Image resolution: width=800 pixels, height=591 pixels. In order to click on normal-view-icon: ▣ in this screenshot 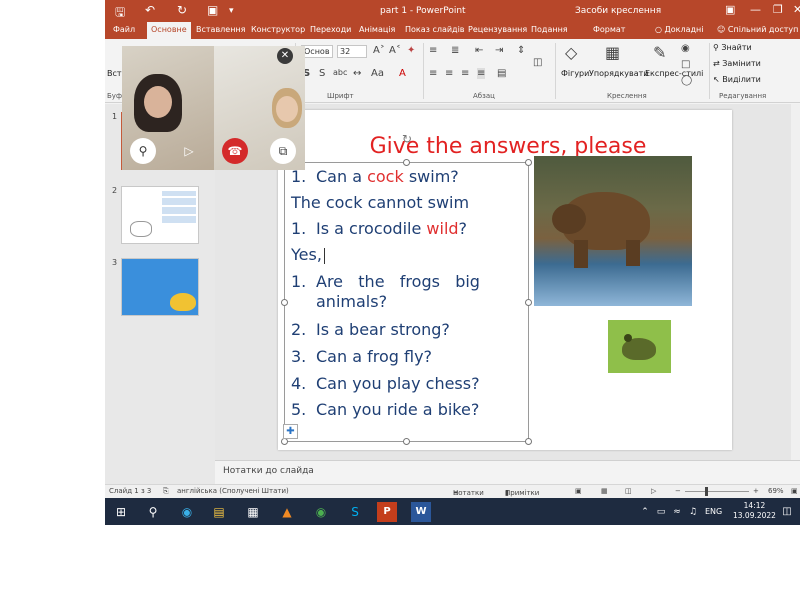, I will do `click(578, 491)`.